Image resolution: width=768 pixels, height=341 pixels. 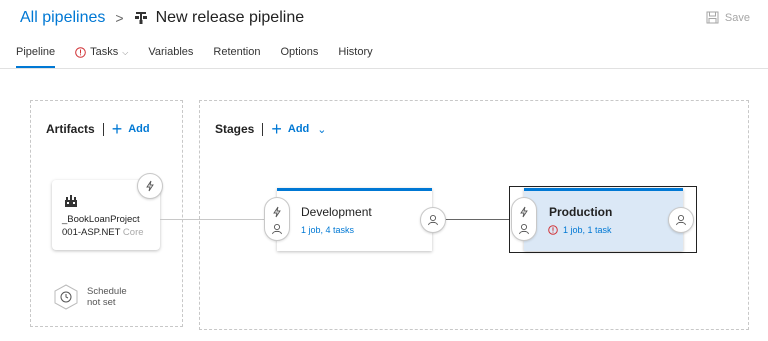 What do you see at coordinates (230, 18) in the screenshot?
I see `pipeline-title: New release pipeline` at bounding box center [230, 18].